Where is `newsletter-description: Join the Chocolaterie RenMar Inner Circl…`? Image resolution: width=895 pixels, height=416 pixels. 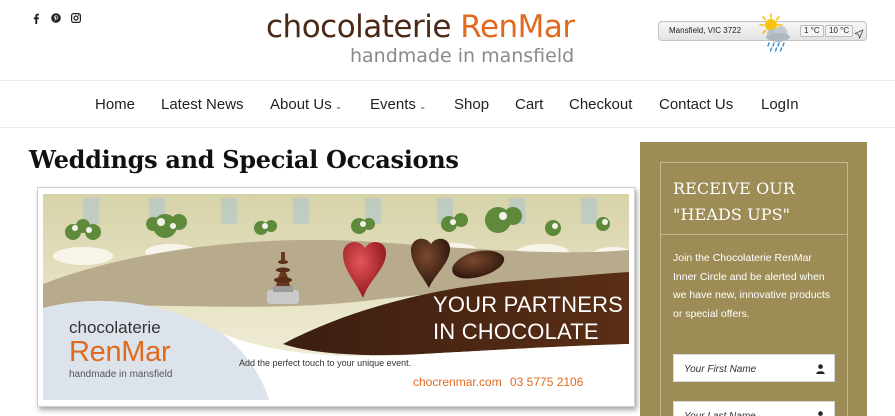
newsletter-description: Join the Chocolaterie RenMar Inner Circl… is located at coordinates (756, 286).